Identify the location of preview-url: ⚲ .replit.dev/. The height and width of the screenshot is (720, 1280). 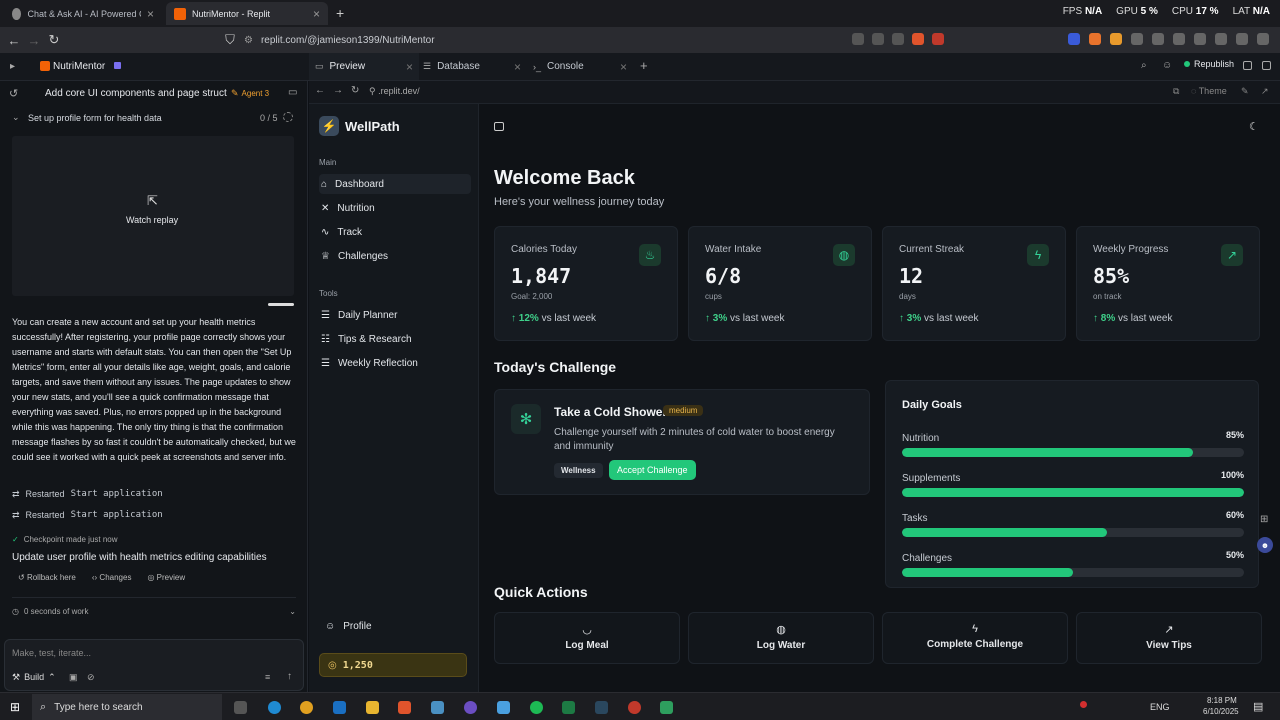
(394, 91).